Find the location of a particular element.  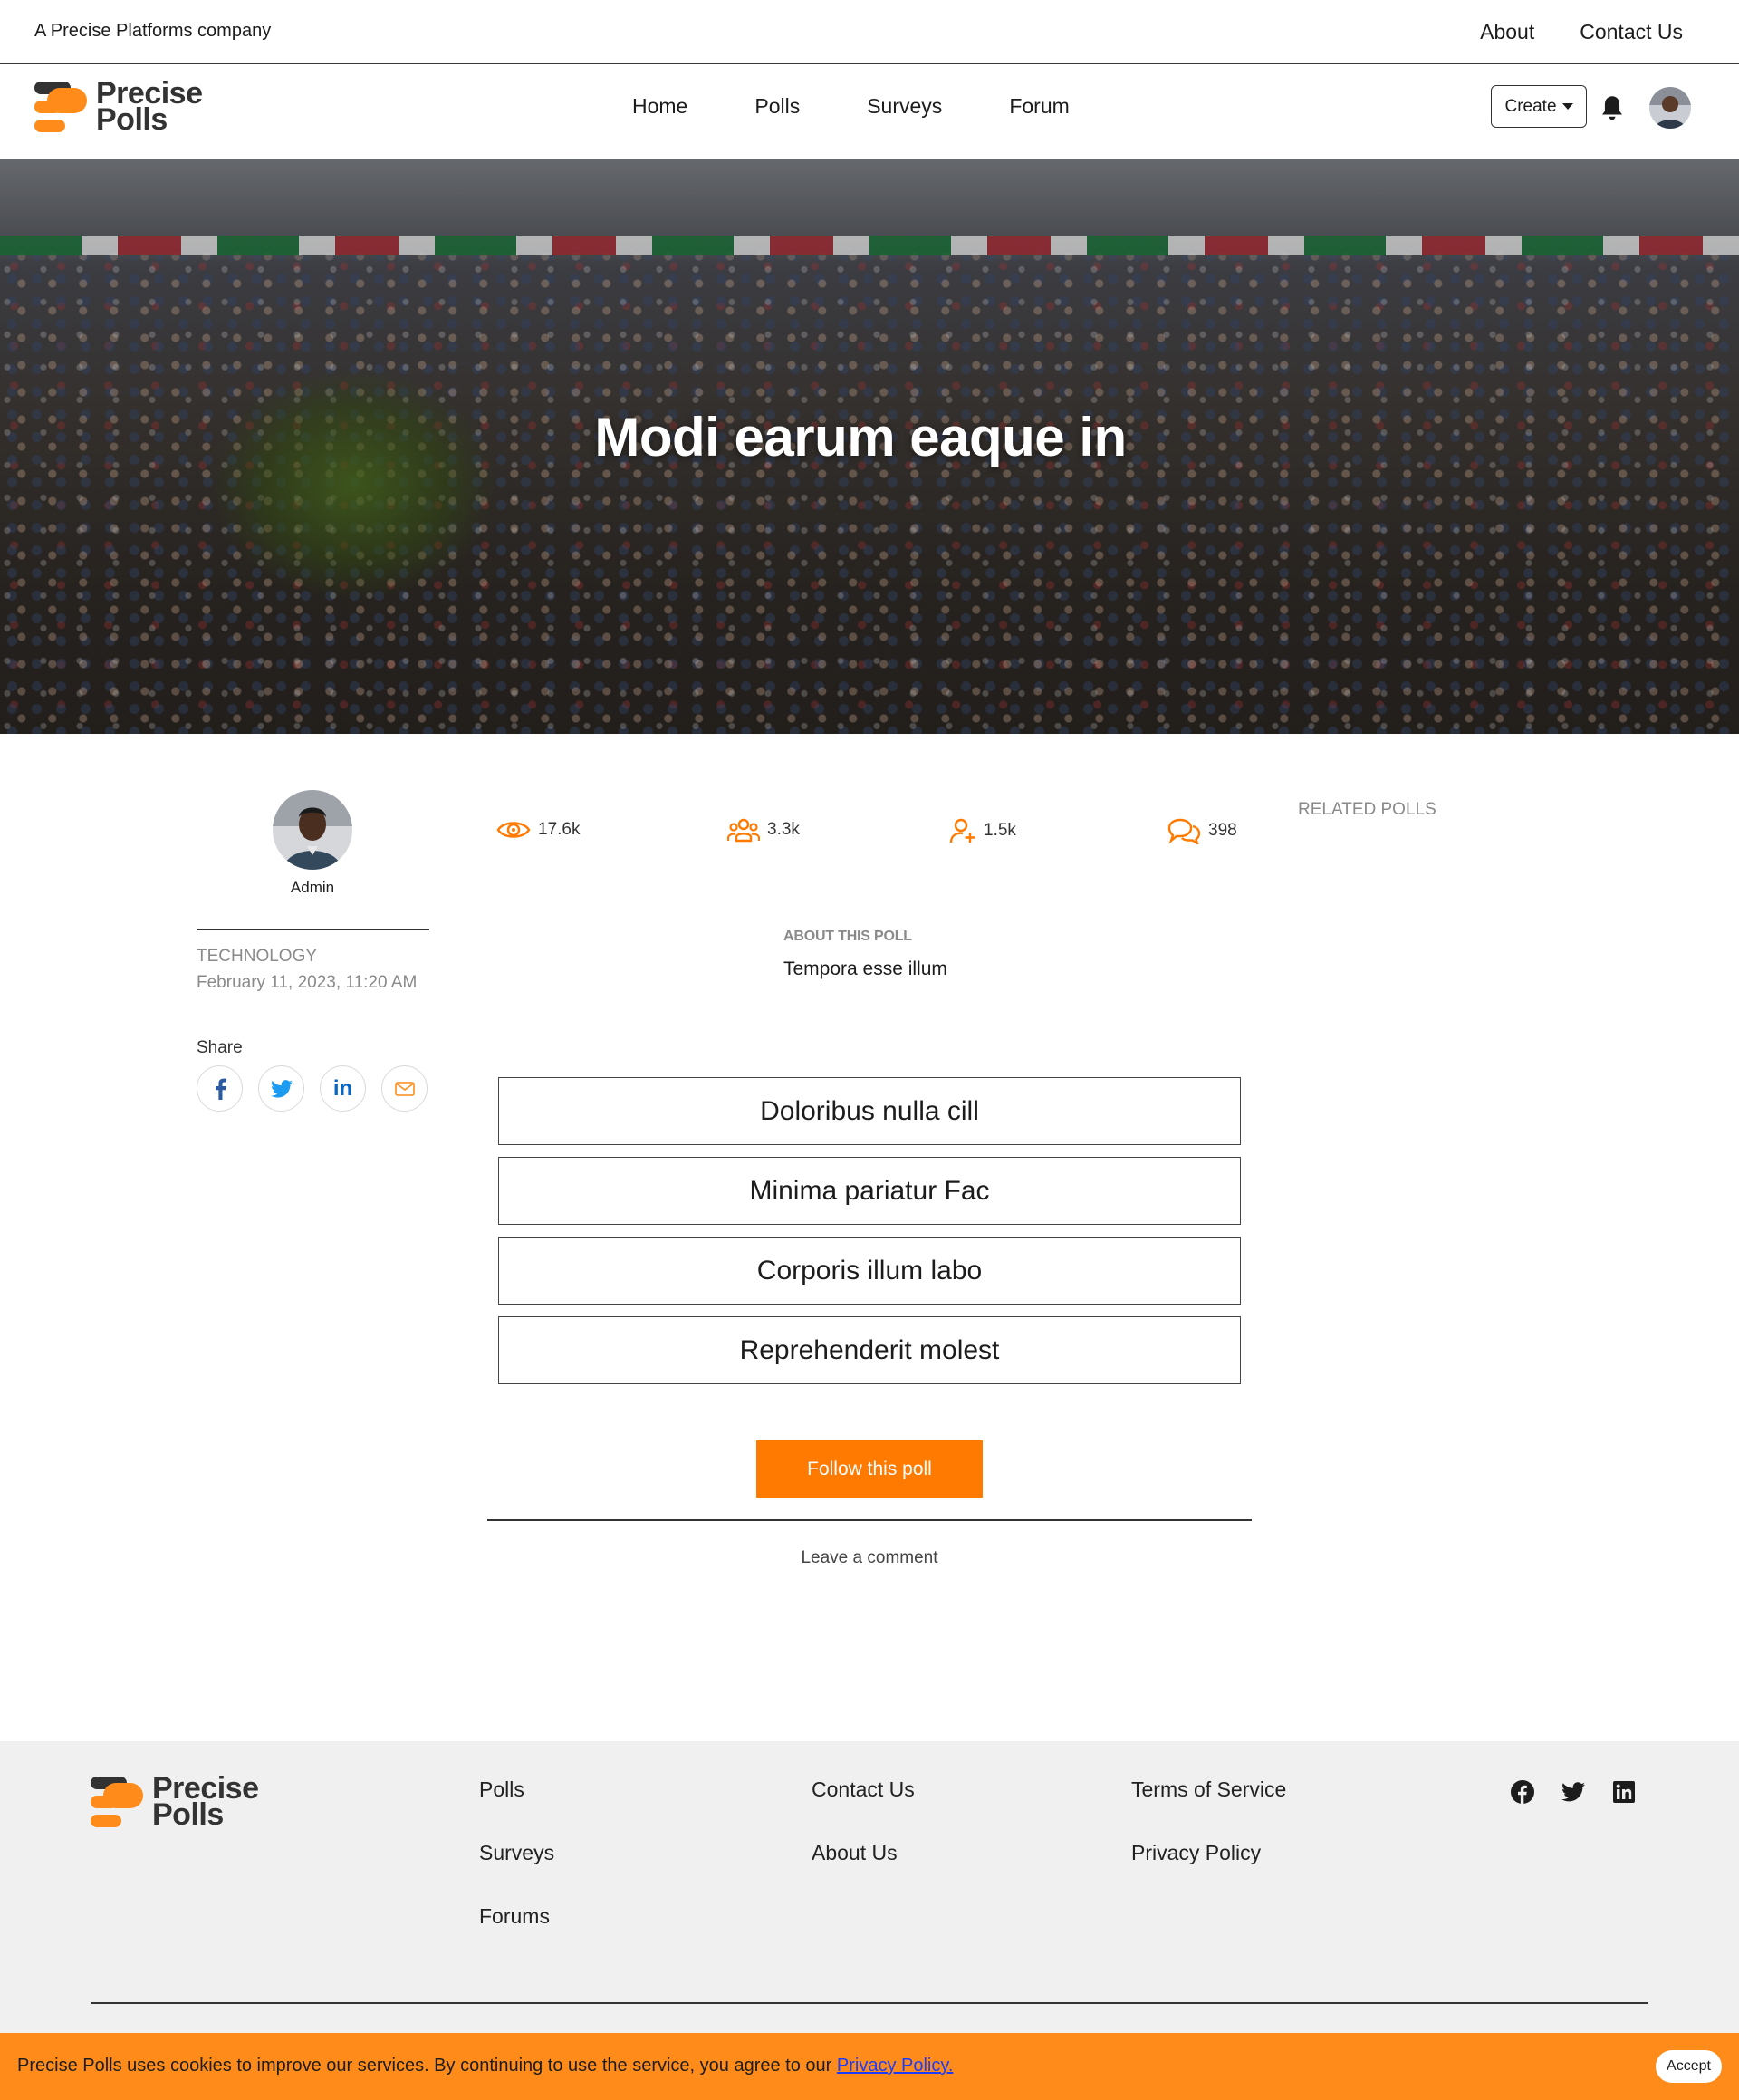

cookie-accept-button: Accept is located at coordinates (1689, 2066).